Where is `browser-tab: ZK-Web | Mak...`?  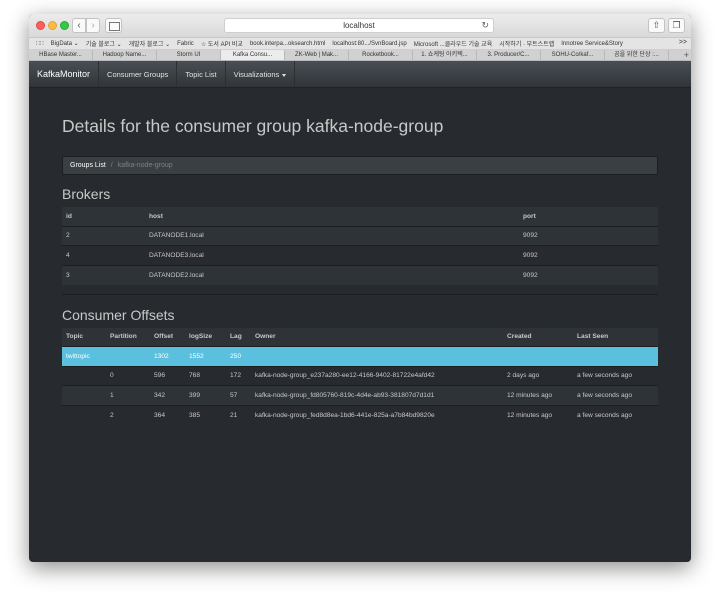 browser-tab: ZK-Web | Mak... is located at coordinates (317, 55).